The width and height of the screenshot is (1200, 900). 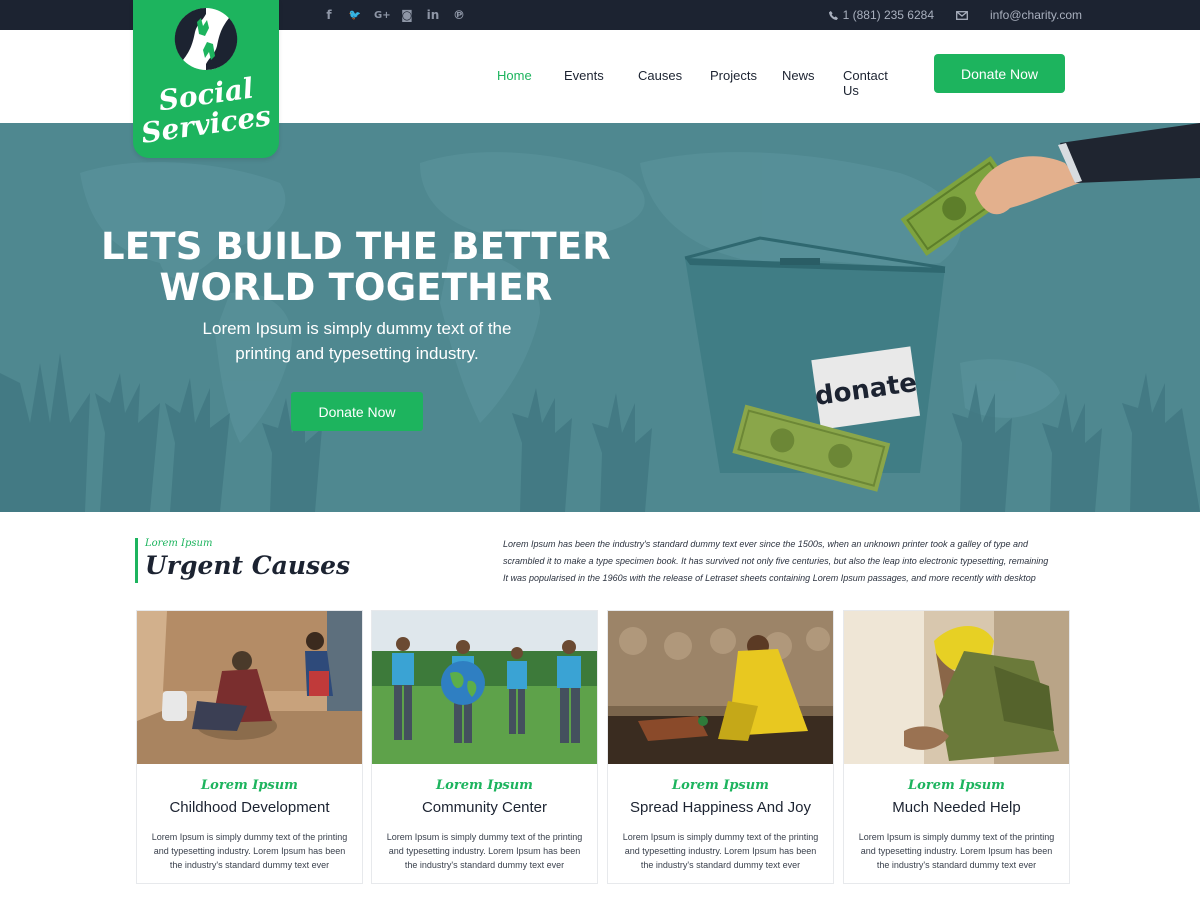 What do you see at coordinates (888, 15) in the screenshot?
I see `phone-number: 1 (881) 235 6284` at bounding box center [888, 15].